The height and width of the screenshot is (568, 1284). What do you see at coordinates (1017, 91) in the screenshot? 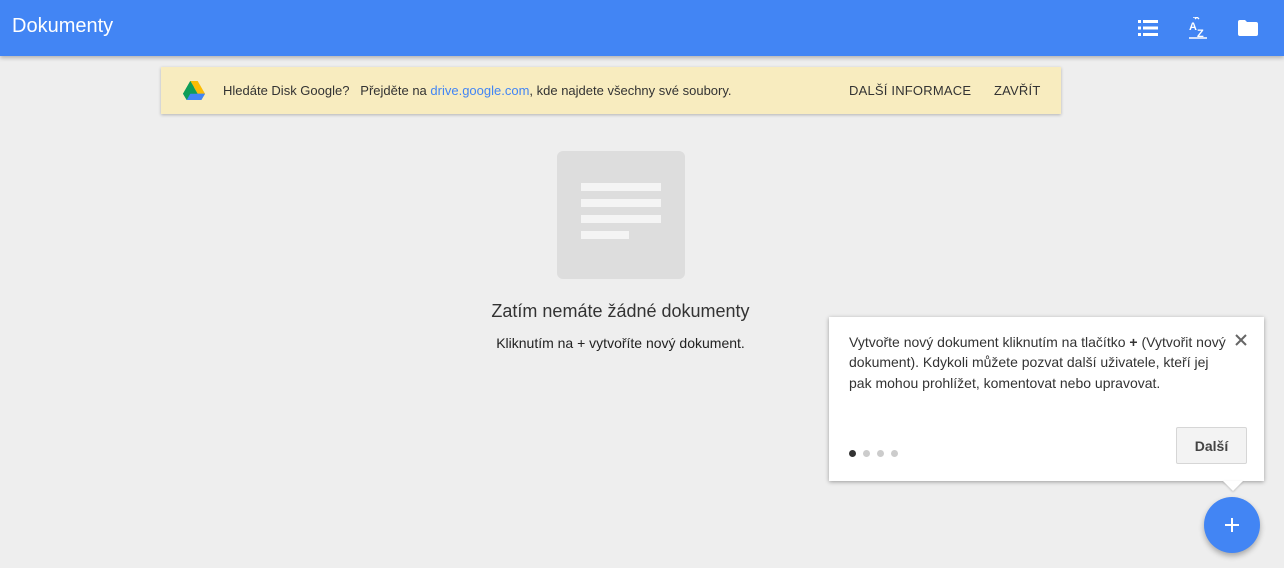
I see `close-banner-button: ZAVŘÍT` at bounding box center [1017, 91].